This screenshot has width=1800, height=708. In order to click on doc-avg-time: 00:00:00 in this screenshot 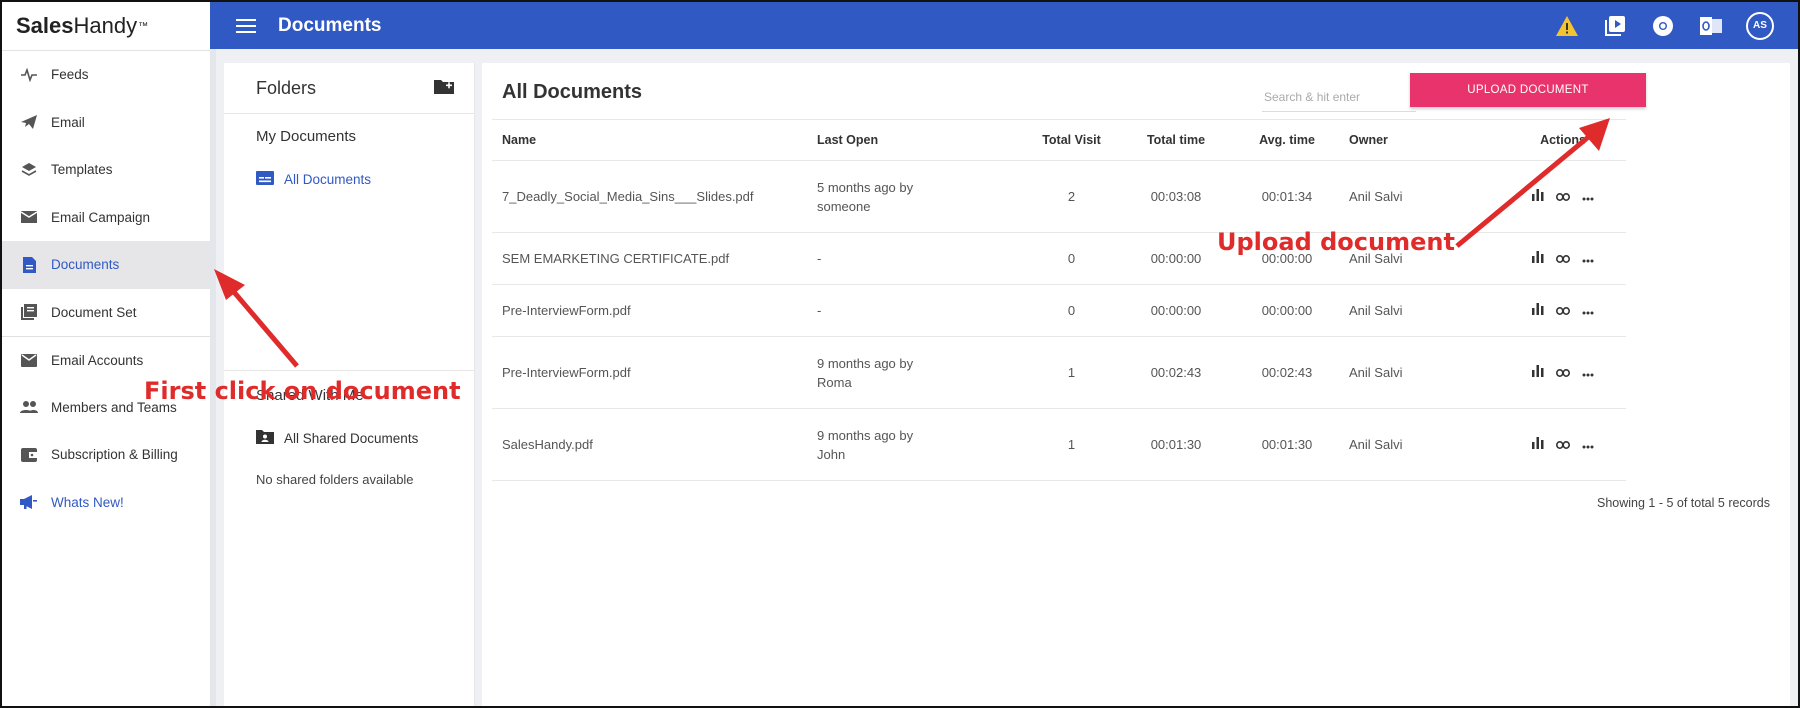, I will do `click(1287, 310)`.